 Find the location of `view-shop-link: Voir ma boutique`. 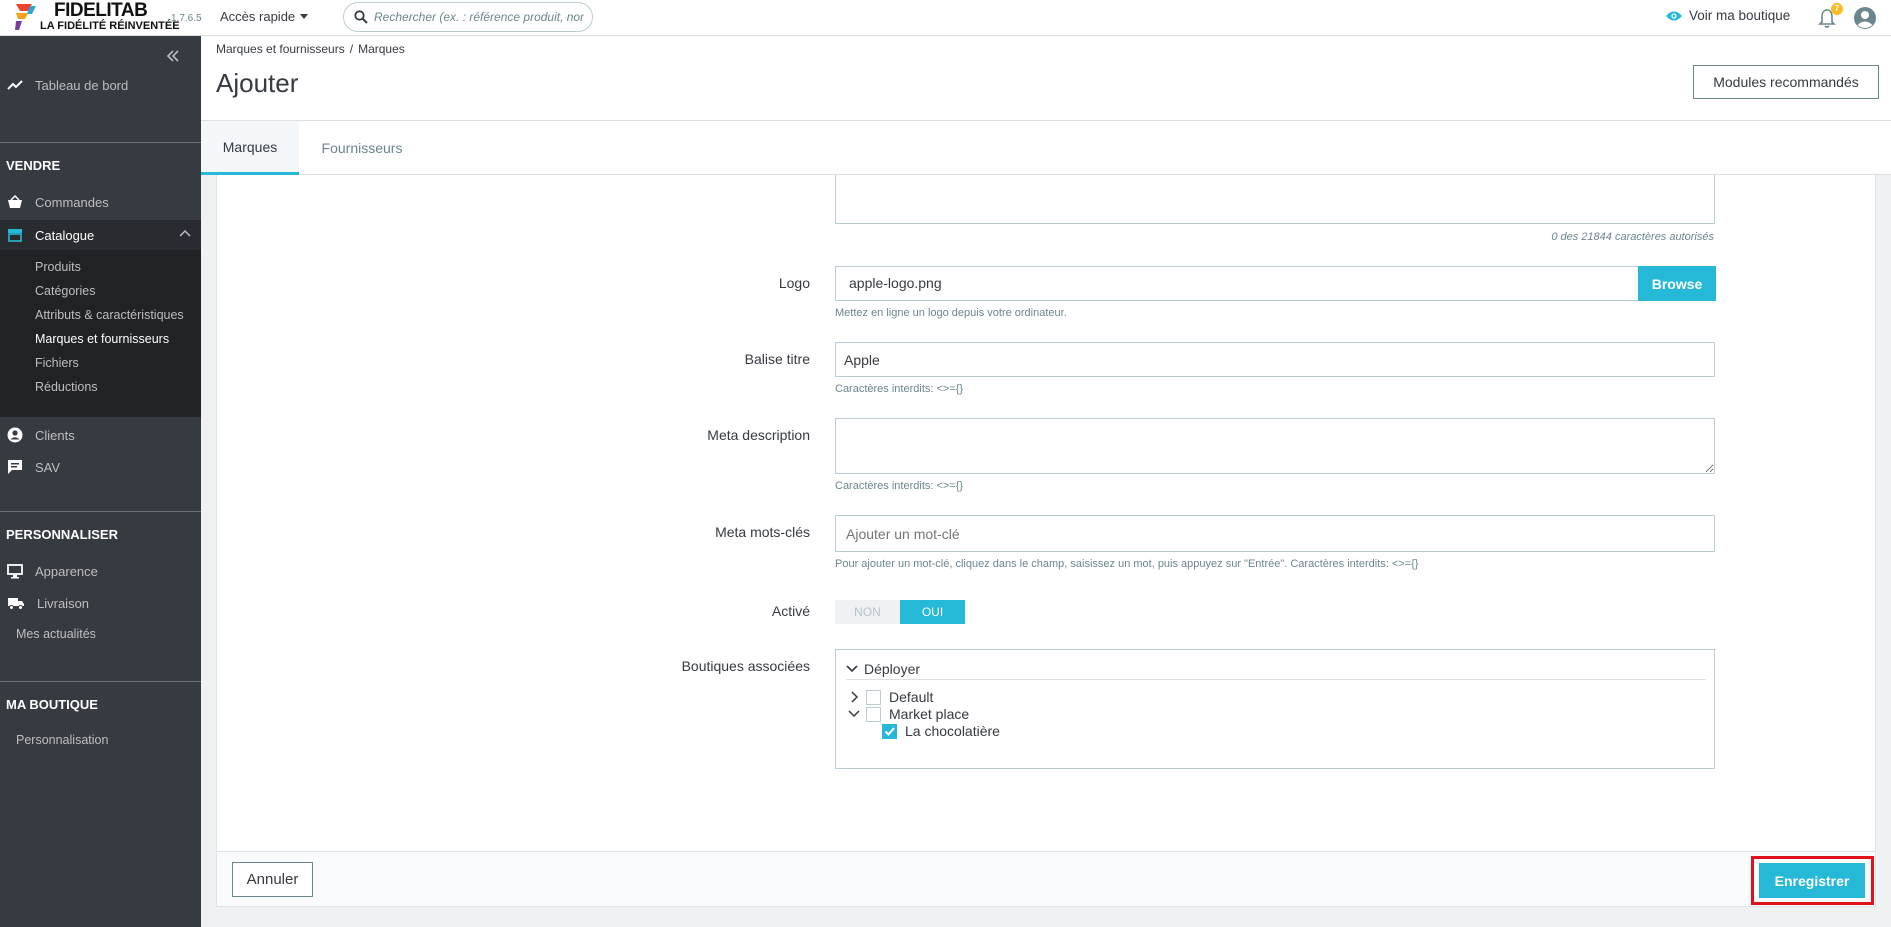

view-shop-link: Voir ma boutique is located at coordinates (1727, 15).